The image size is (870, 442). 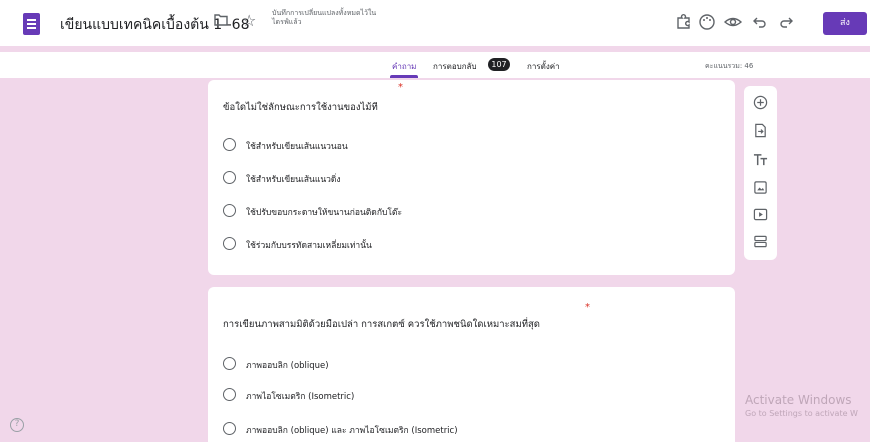 What do you see at coordinates (404, 66) in the screenshot?
I see `tab-questions: คำถาม` at bounding box center [404, 66].